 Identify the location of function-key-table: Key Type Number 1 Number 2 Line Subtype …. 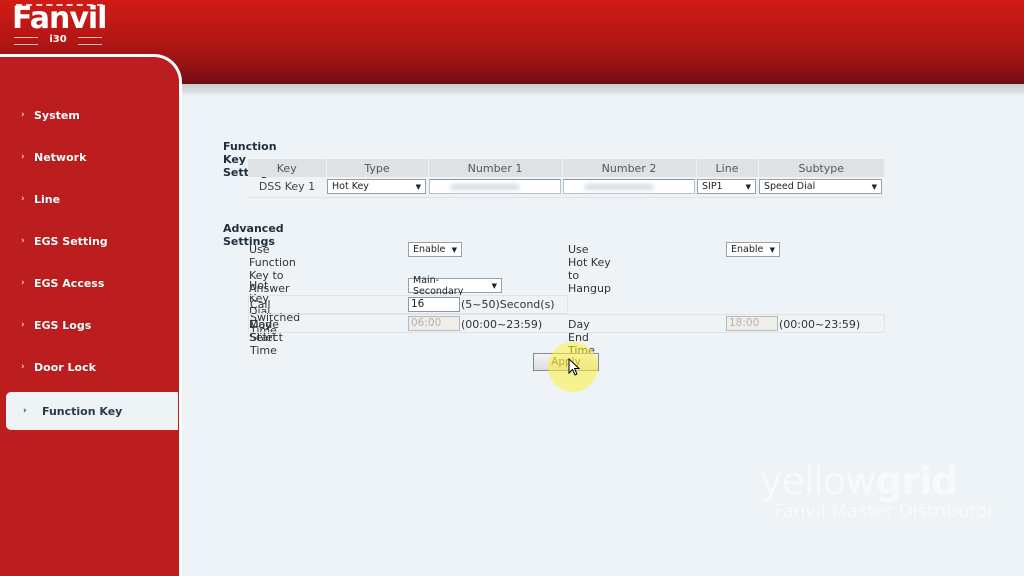
(566, 178).